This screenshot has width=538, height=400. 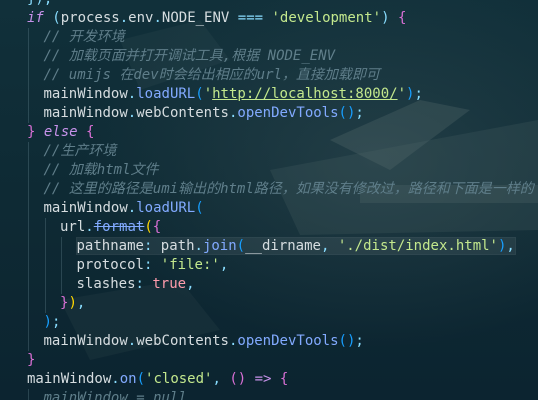 What do you see at coordinates (106, 284) in the screenshot?
I see `code-token: slashes` at bounding box center [106, 284].